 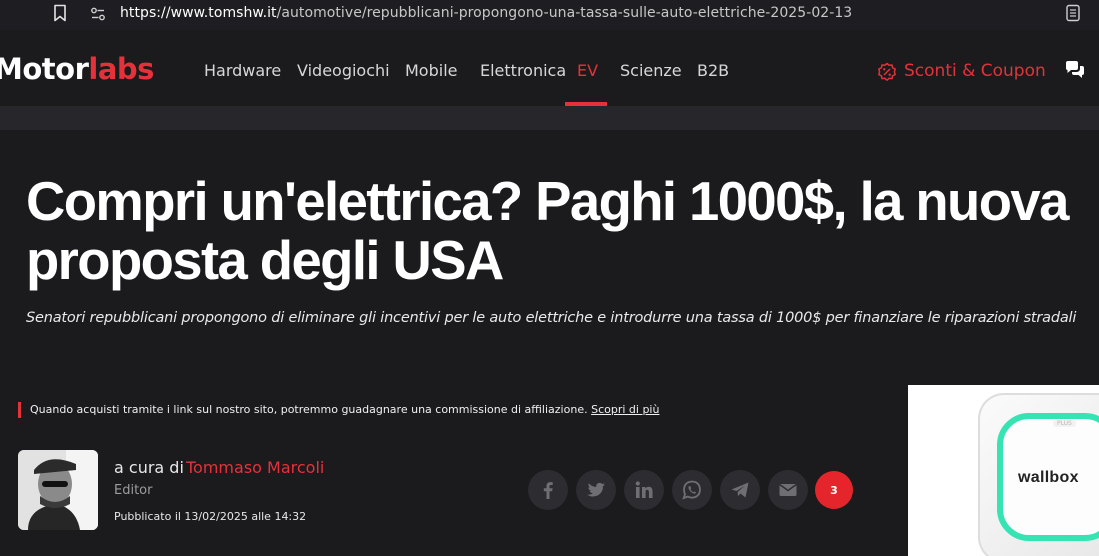 I want to click on whatsapp-icon, so click(x=691, y=490).